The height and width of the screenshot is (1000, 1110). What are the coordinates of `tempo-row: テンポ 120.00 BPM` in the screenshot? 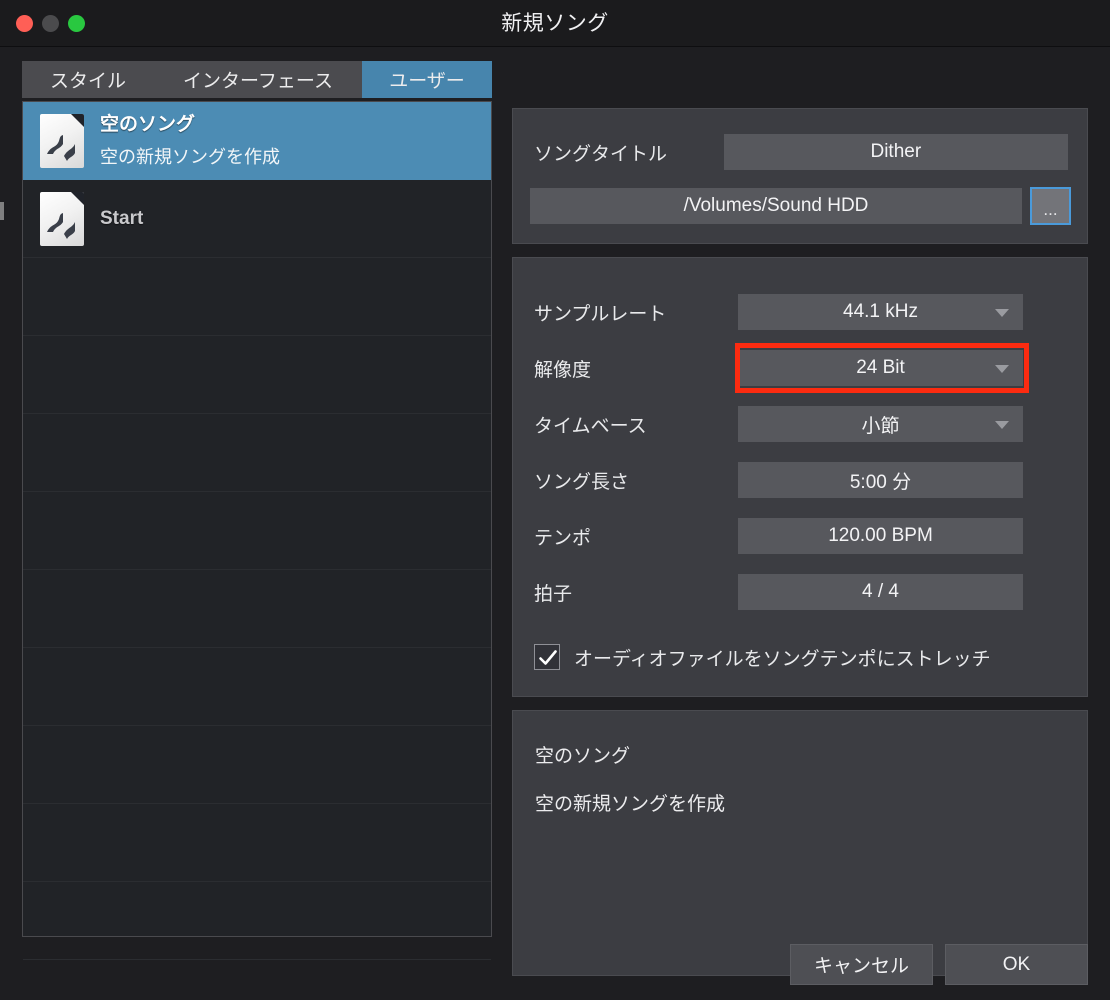 It's located at (801, 536).